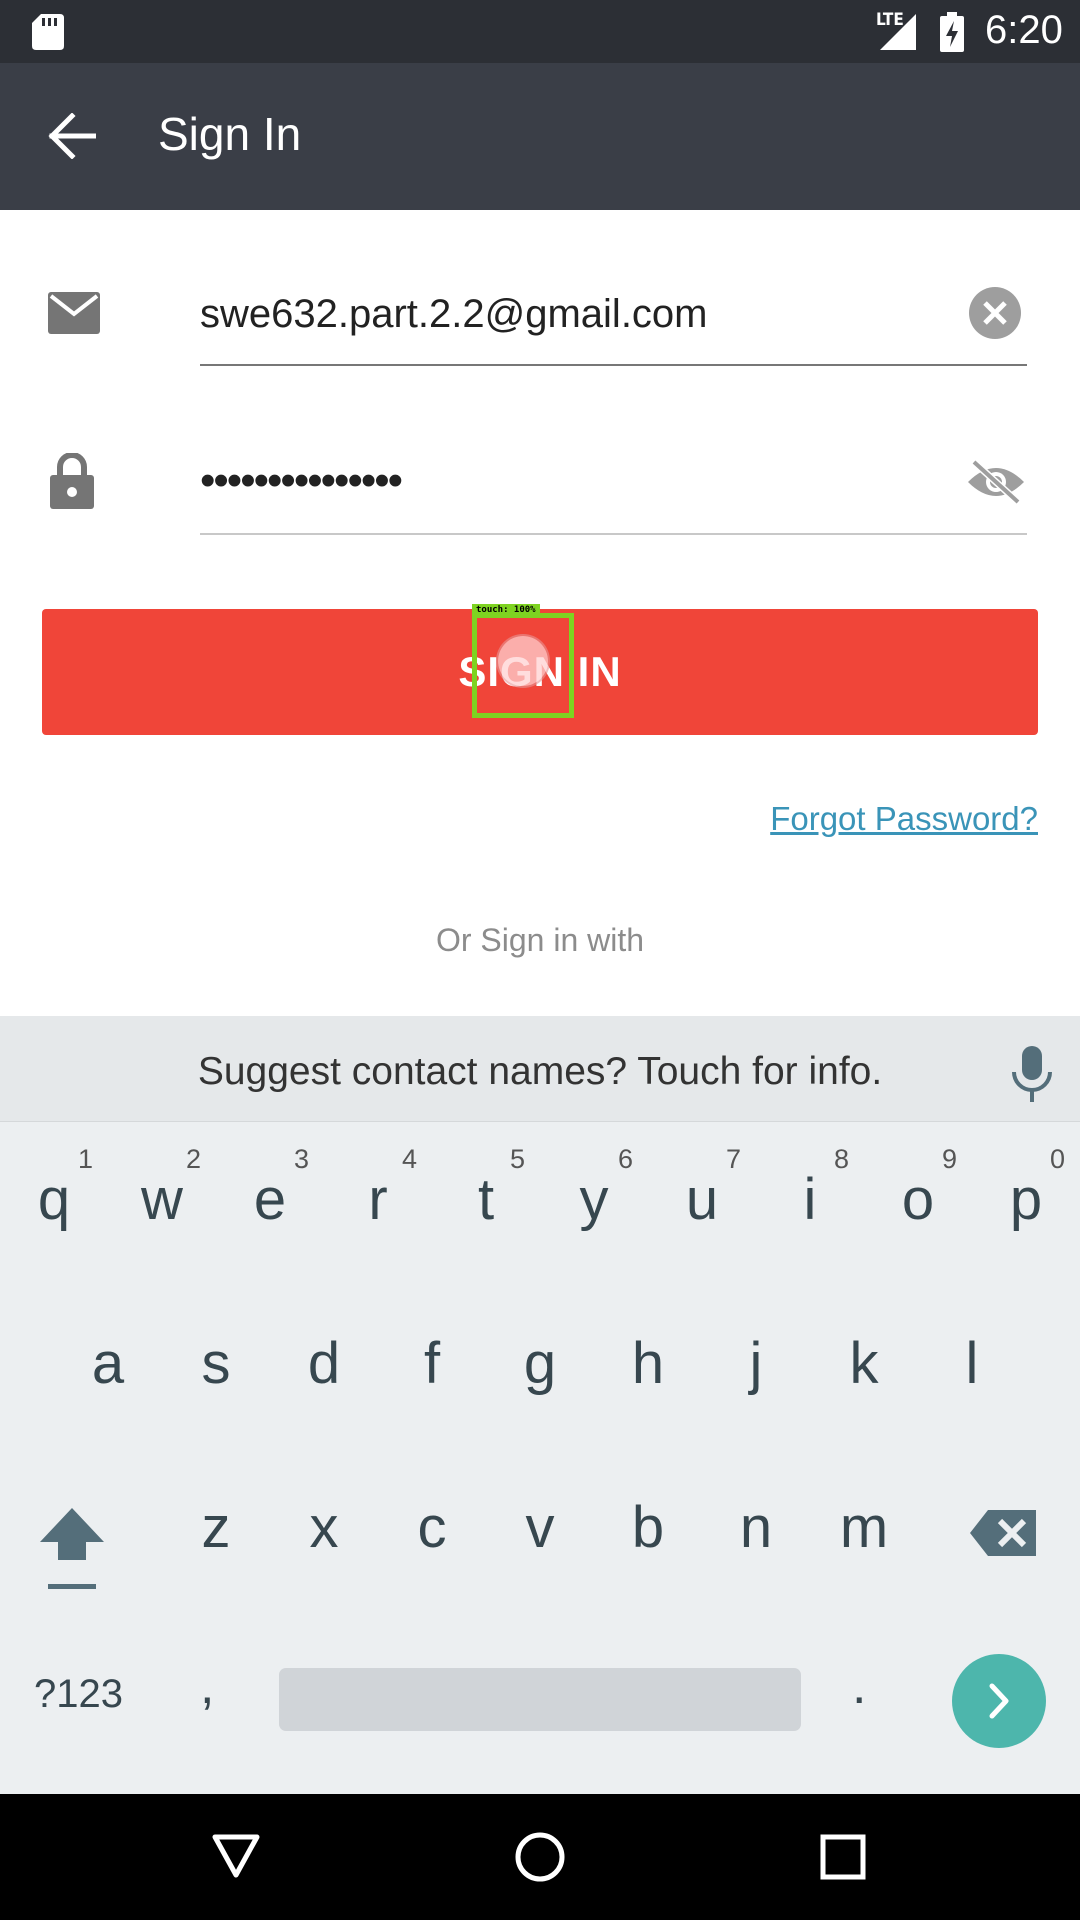 This screenshot has width=1080, height=1920. Describe the element at coordinates (432, 1363) in the screenshot. I see `key-f: f` at that location.